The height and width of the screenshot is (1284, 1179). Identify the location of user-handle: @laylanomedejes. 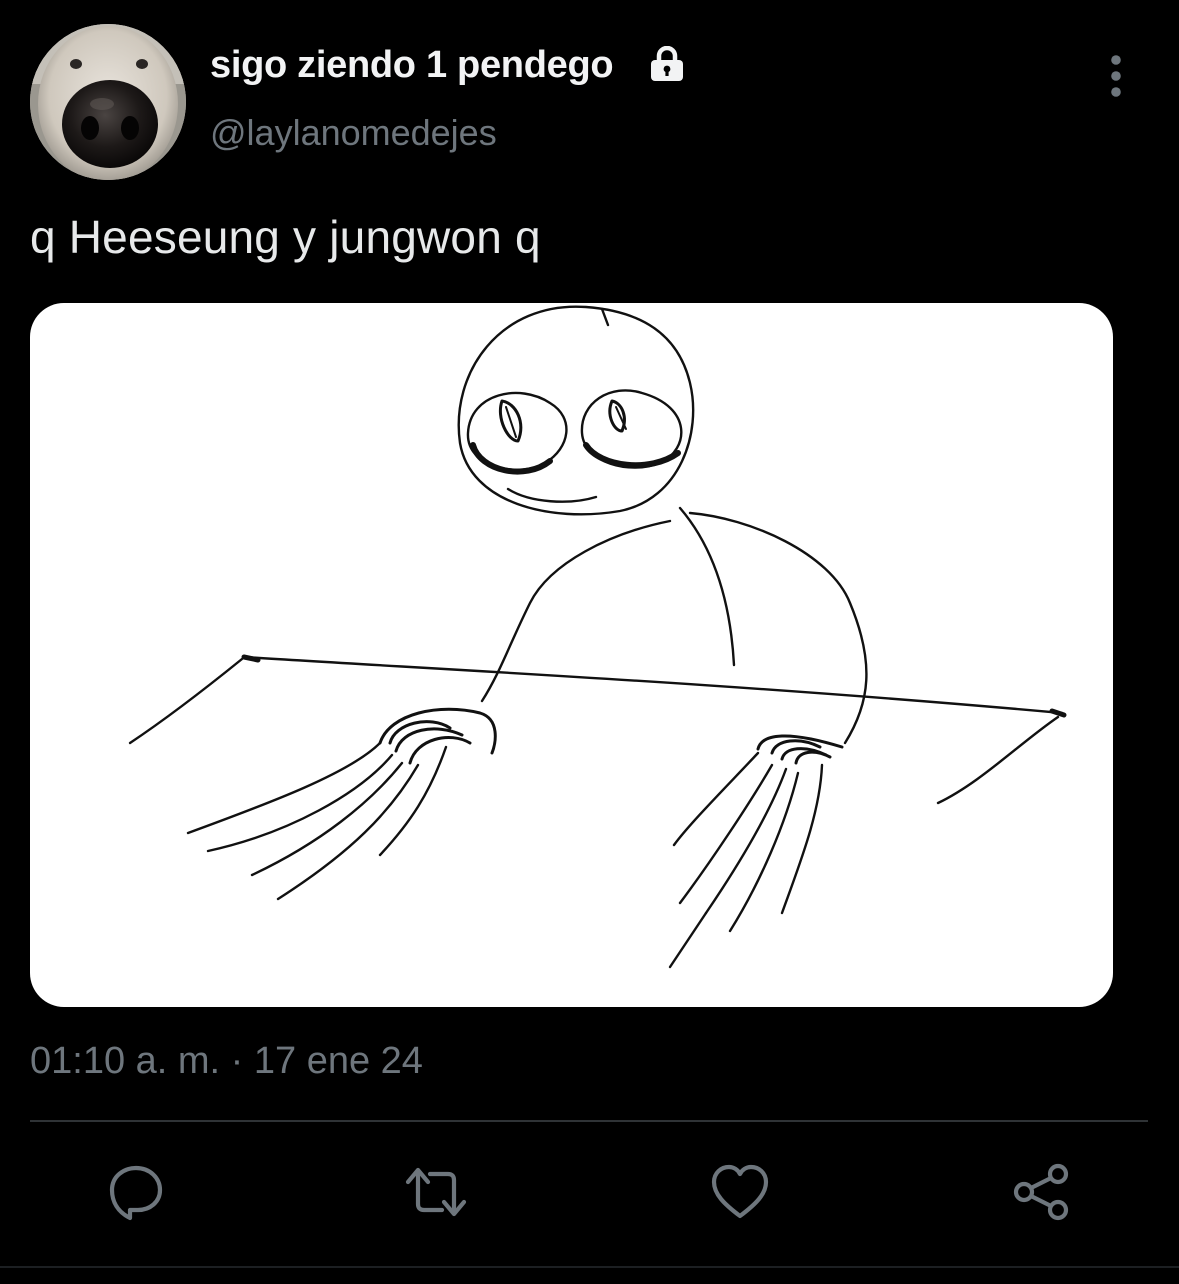
(353, 133).